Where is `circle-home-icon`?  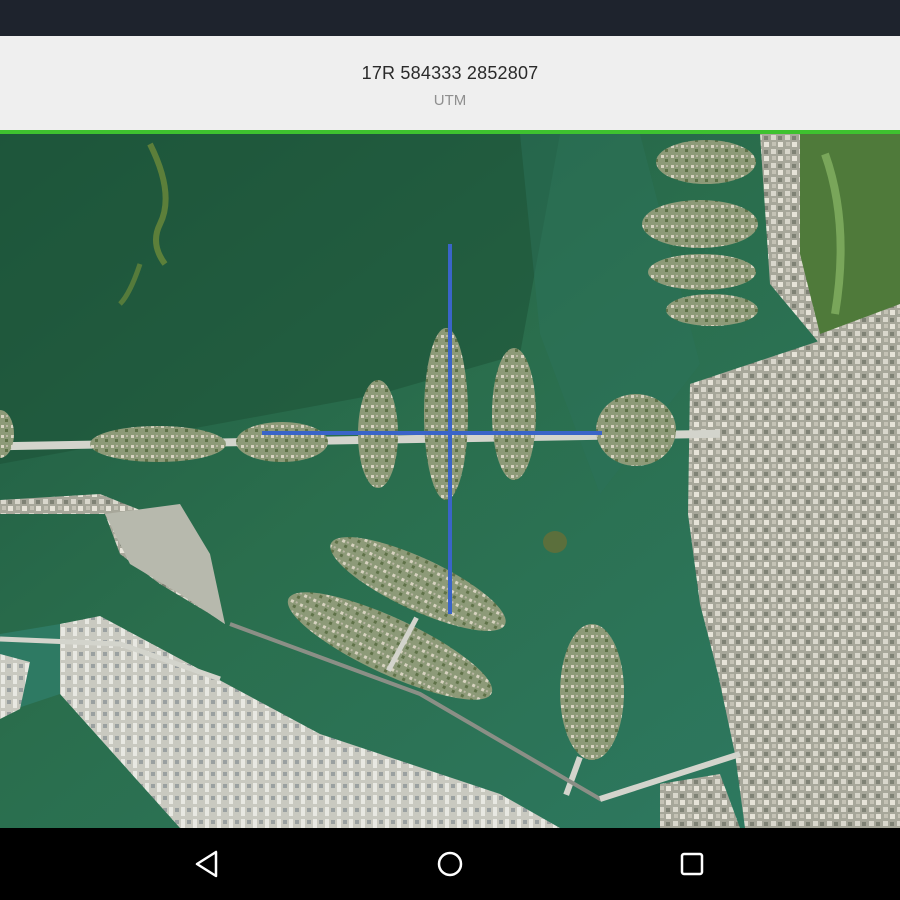
circle-home-icon is located at coordinates (450, 864).